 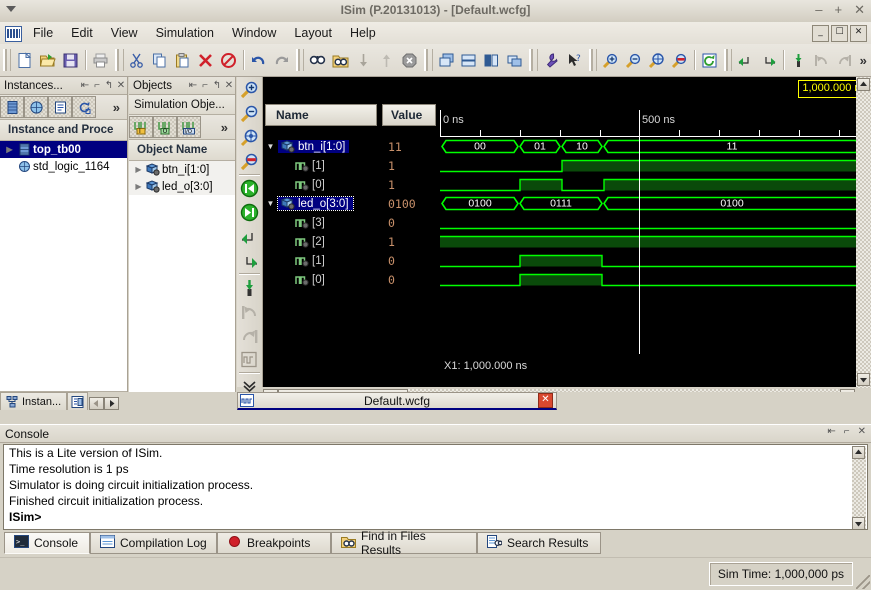 I want to click on instances-toolbar-overflow: », so click(x=116, y=107).